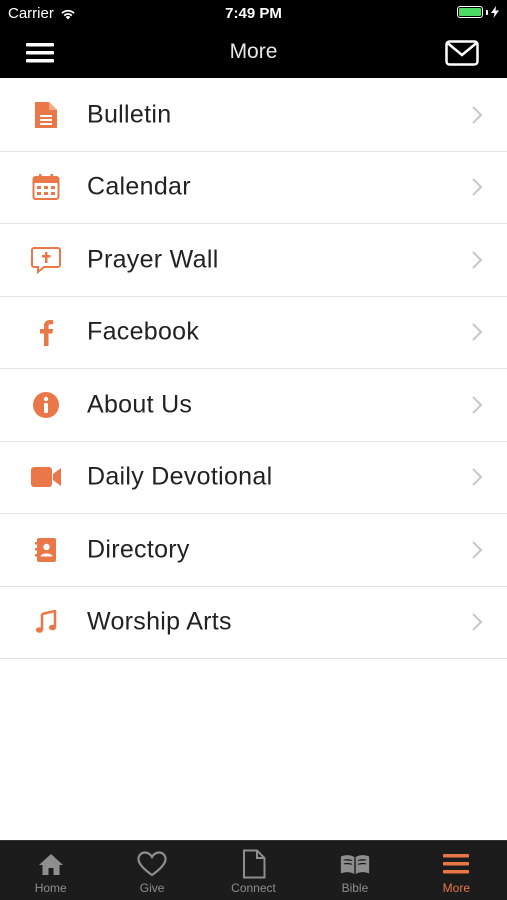 Image resolution: width=507 pixels, height=900 pixels. Describe the element at coordinates (46, 477) in the screenshot. I see `video-camera-icon` at that location.